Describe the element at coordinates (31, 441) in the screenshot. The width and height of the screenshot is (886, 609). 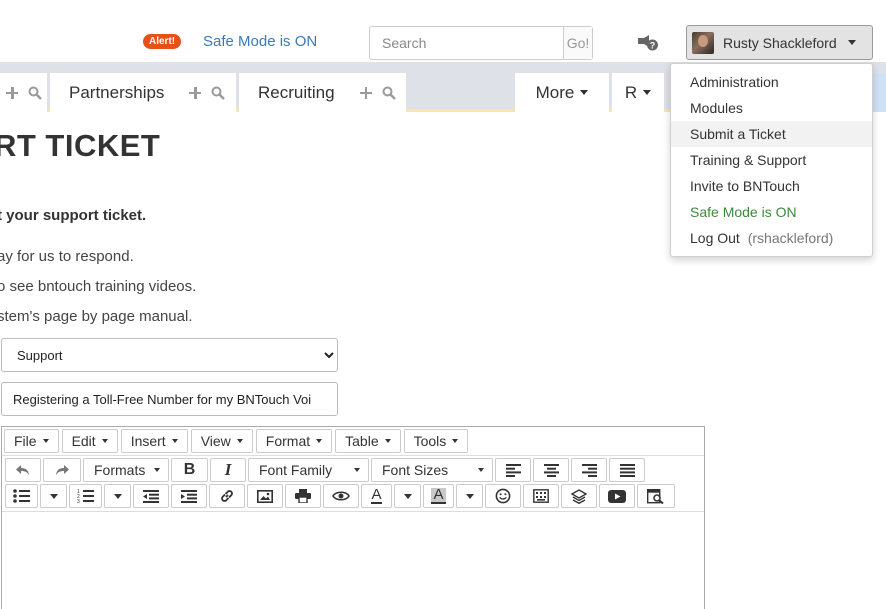
I see `menu-file: File` at that location.